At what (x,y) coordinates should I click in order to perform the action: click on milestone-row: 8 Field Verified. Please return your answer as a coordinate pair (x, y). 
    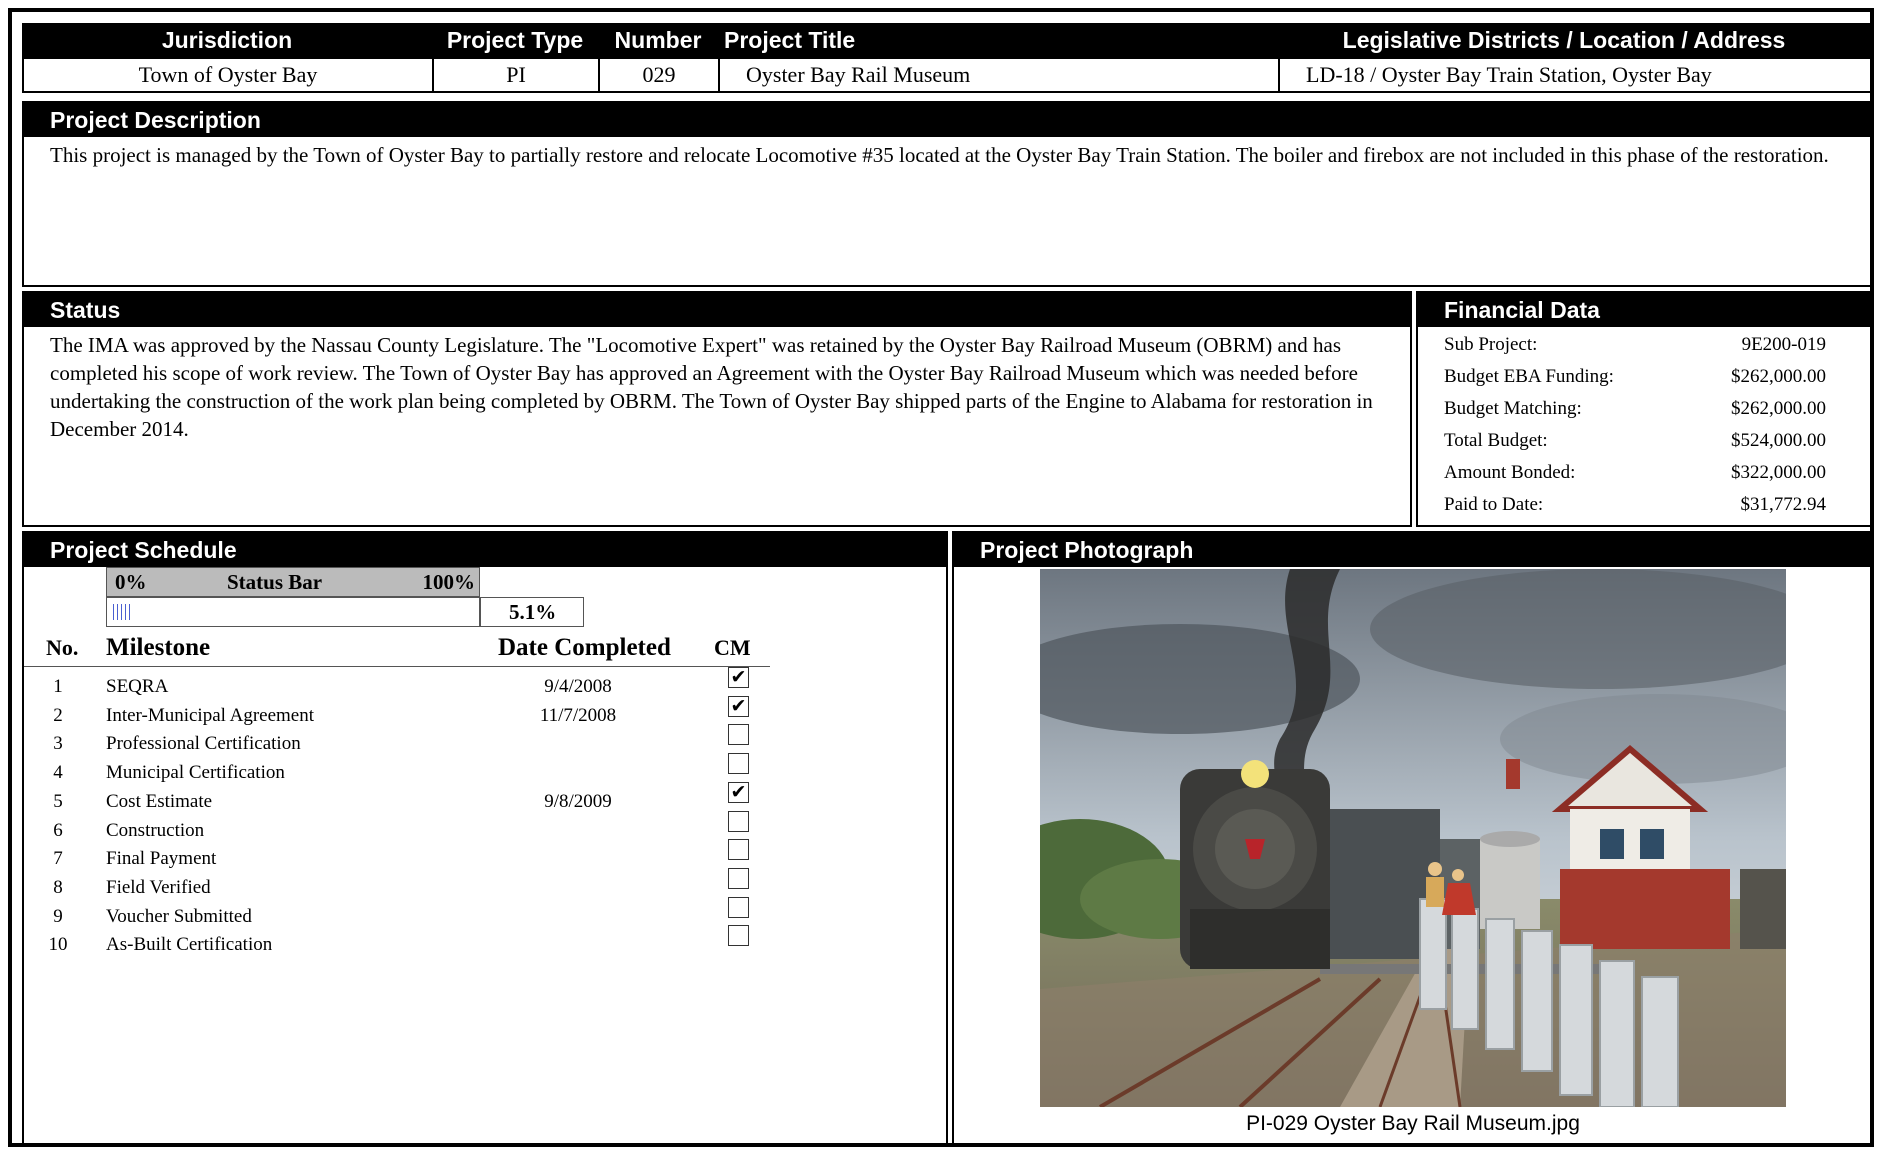
    Looking at the image, I should click on (397, 884).